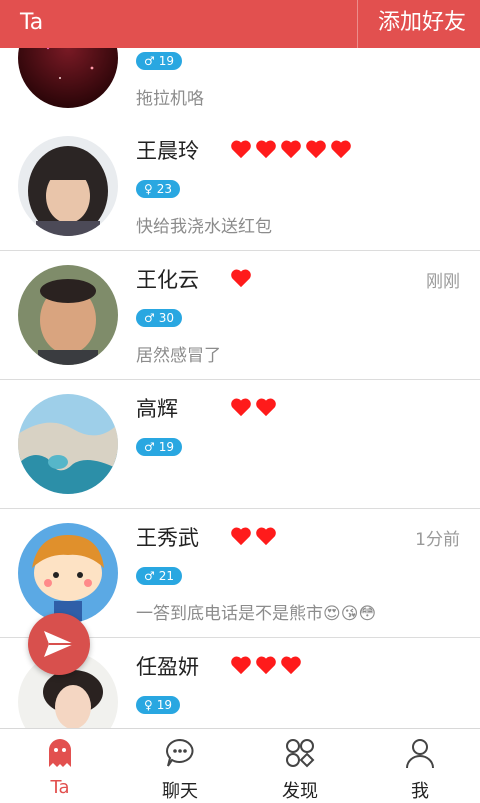 This screenshot has height=803, width=480. What do you see at coordinates (420, 754) in the screenshot?
I see `person-icon` at bounding box center [420, 754].